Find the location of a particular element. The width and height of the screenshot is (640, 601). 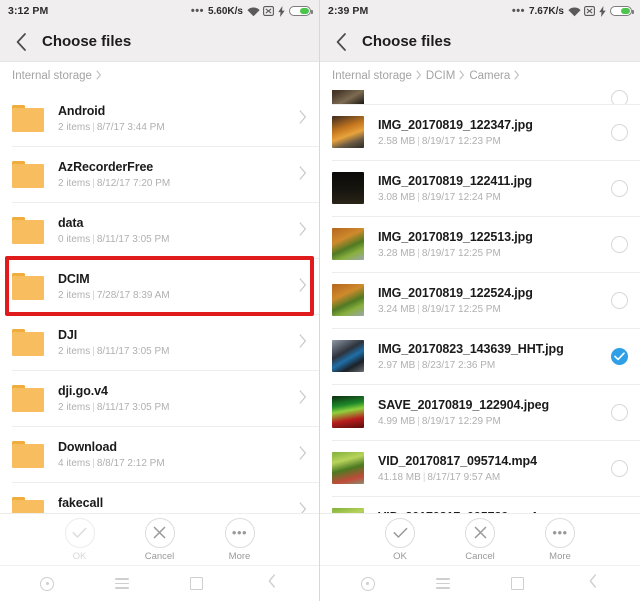

checkbox-checked is located at coordinates (619, 356).